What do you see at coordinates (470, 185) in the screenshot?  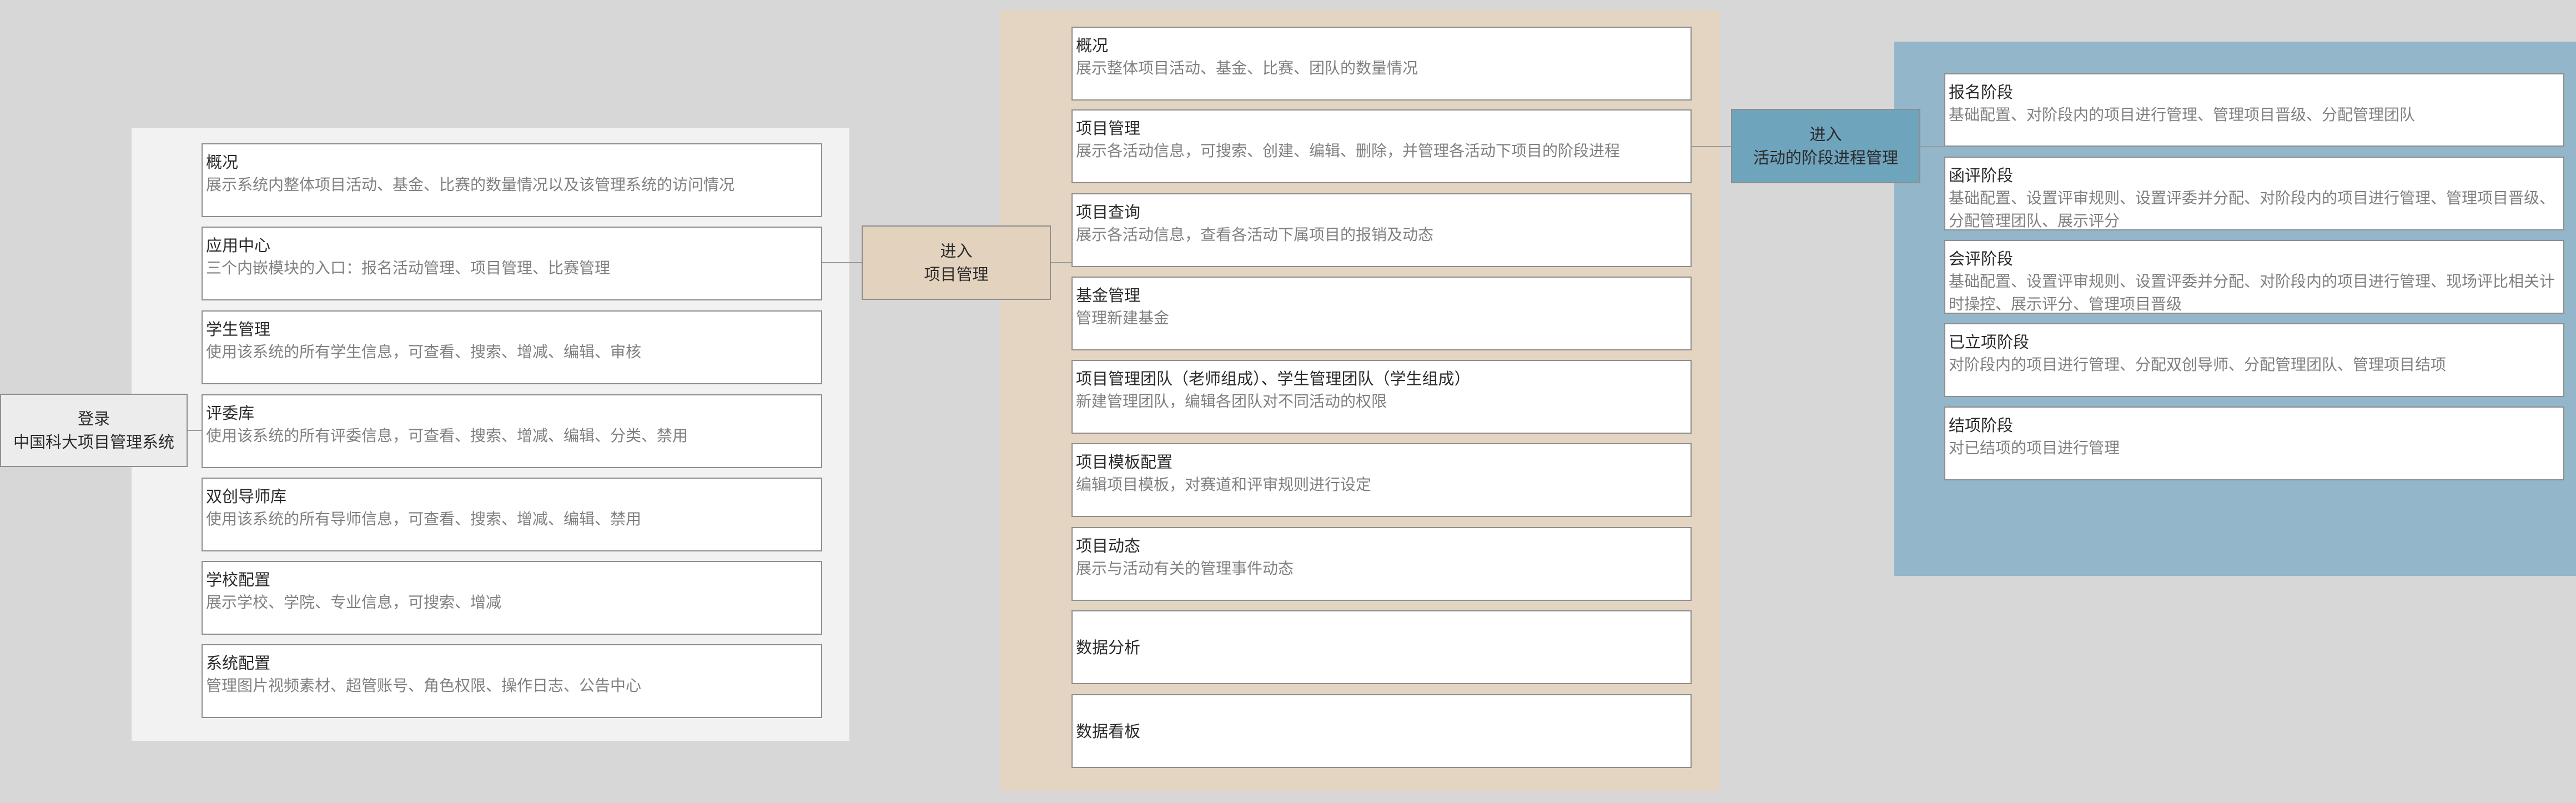 I see `node-desc: 展示系统内整体项目活动、基金、比赛的数量情况以及该管理系统的访问情况` at bounding box center [470, 185].